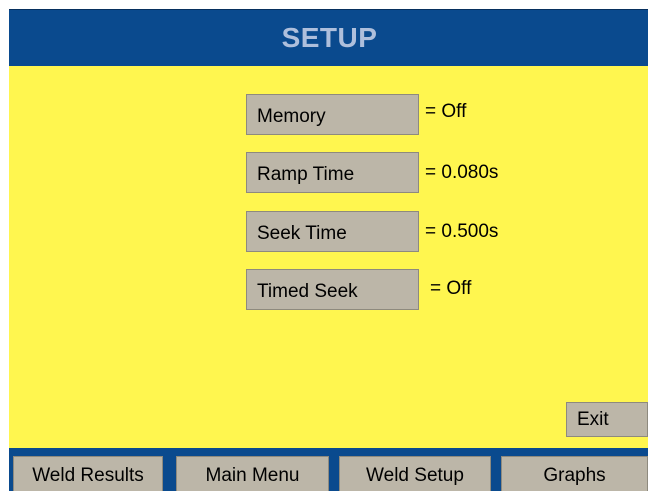 Image resolution: width=648 pixels, height=491 pixels. I want to click on tab-weld-results-label: Weld Results, so click(88, 475).